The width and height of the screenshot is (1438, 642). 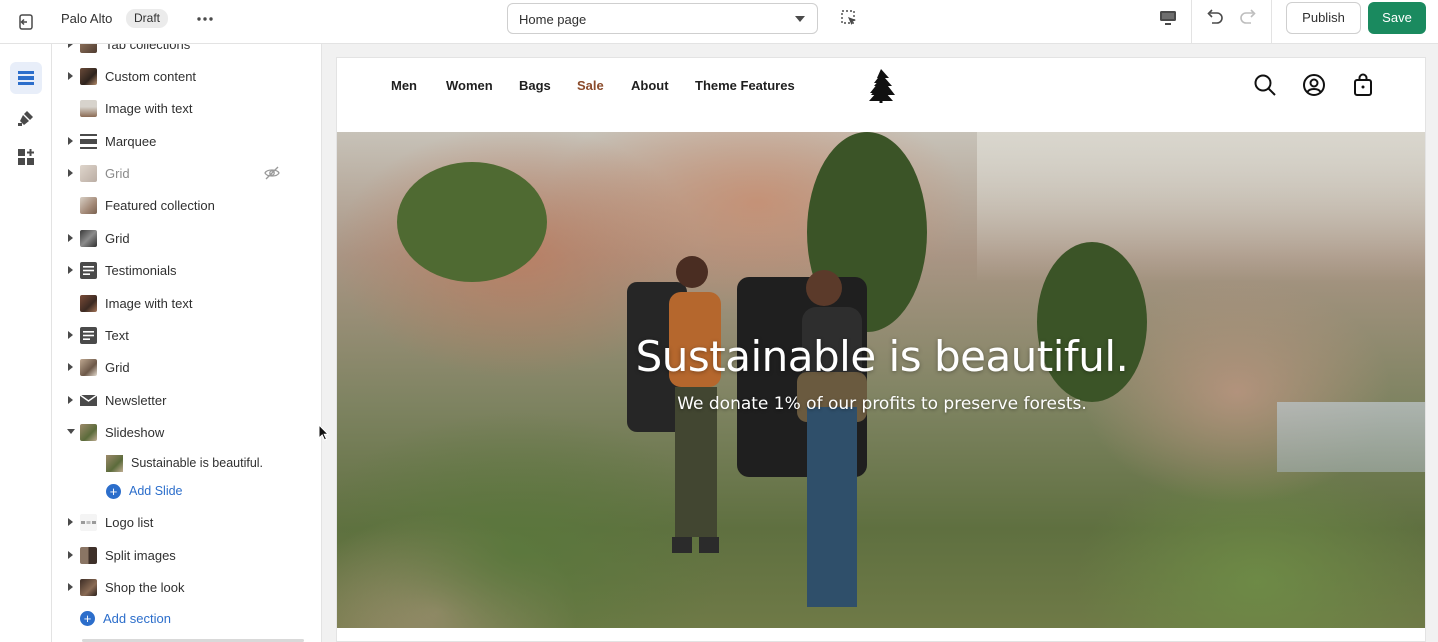 I want to click on text-block-icon, so click(x=88, y=270).